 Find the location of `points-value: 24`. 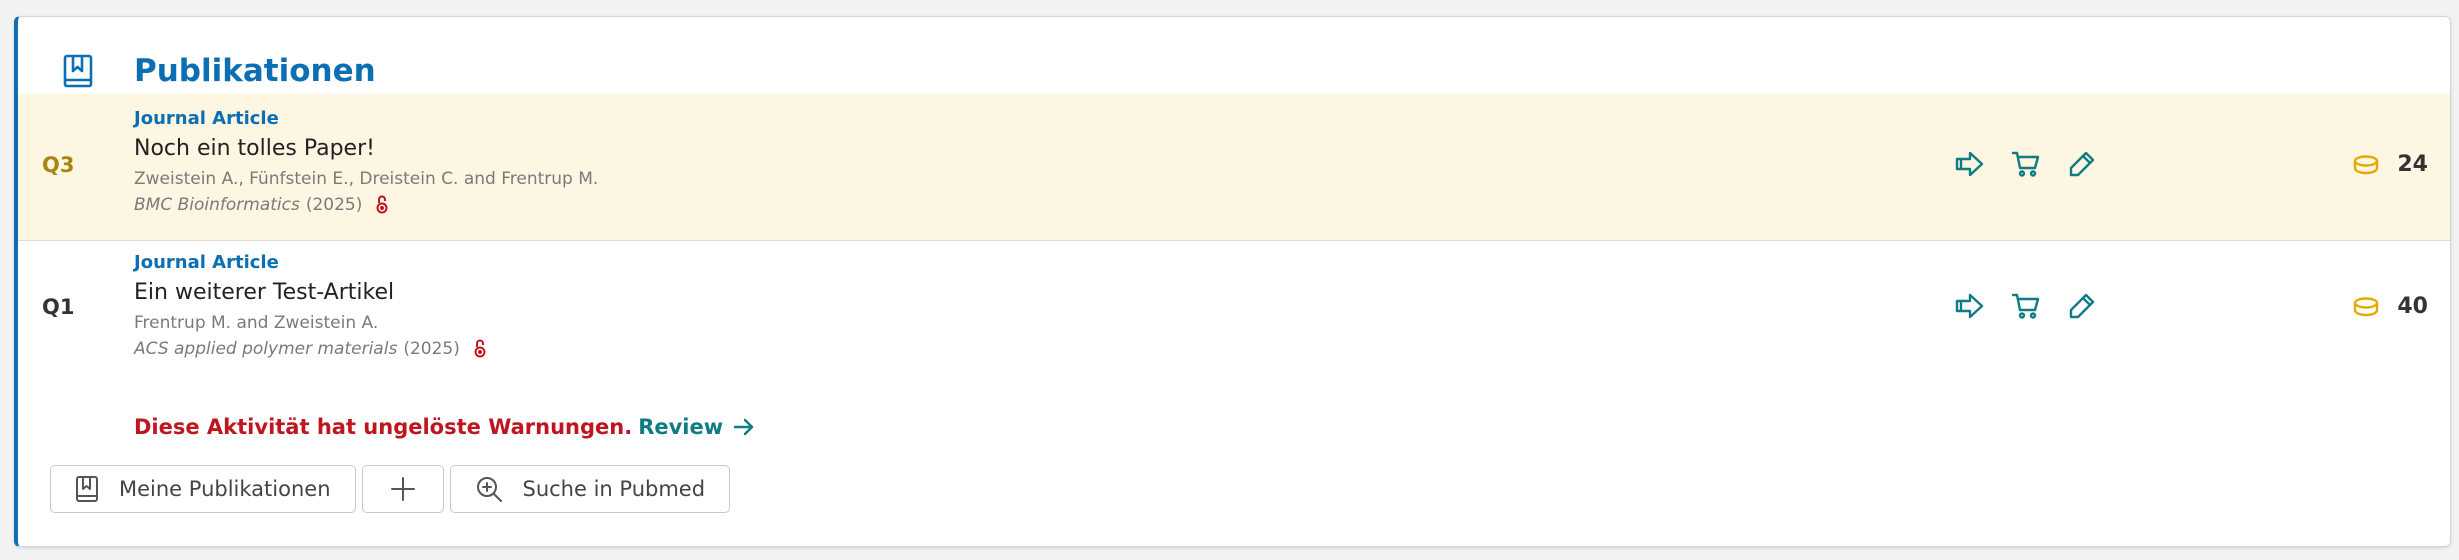

points-value: 24 is located at coordinates (2412, 164).